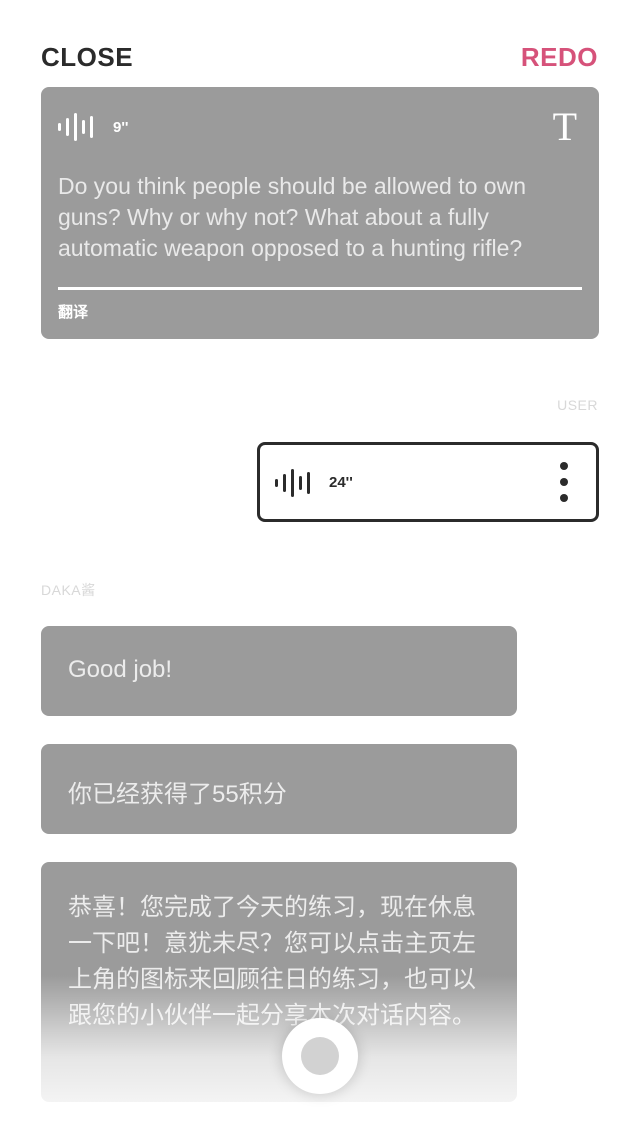  I want to click on prompt-divider, so click(320, 288).